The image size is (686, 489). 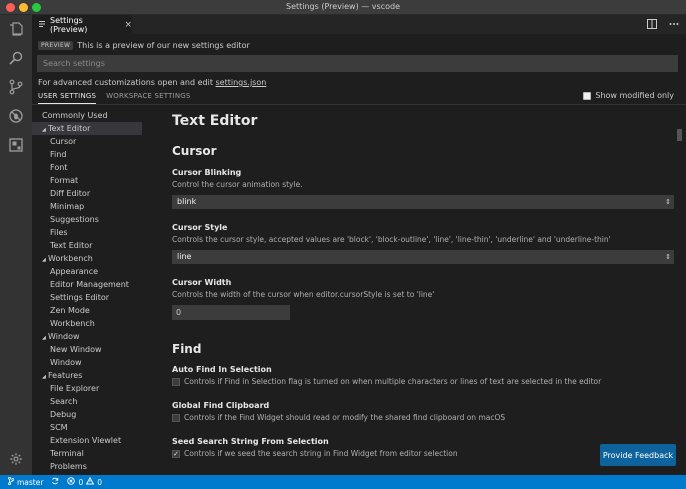 What do you see at coordinates (71, 245) in the screenshot?
I see `toc-item-label: Text Editor` at bounding box center [71, 245].